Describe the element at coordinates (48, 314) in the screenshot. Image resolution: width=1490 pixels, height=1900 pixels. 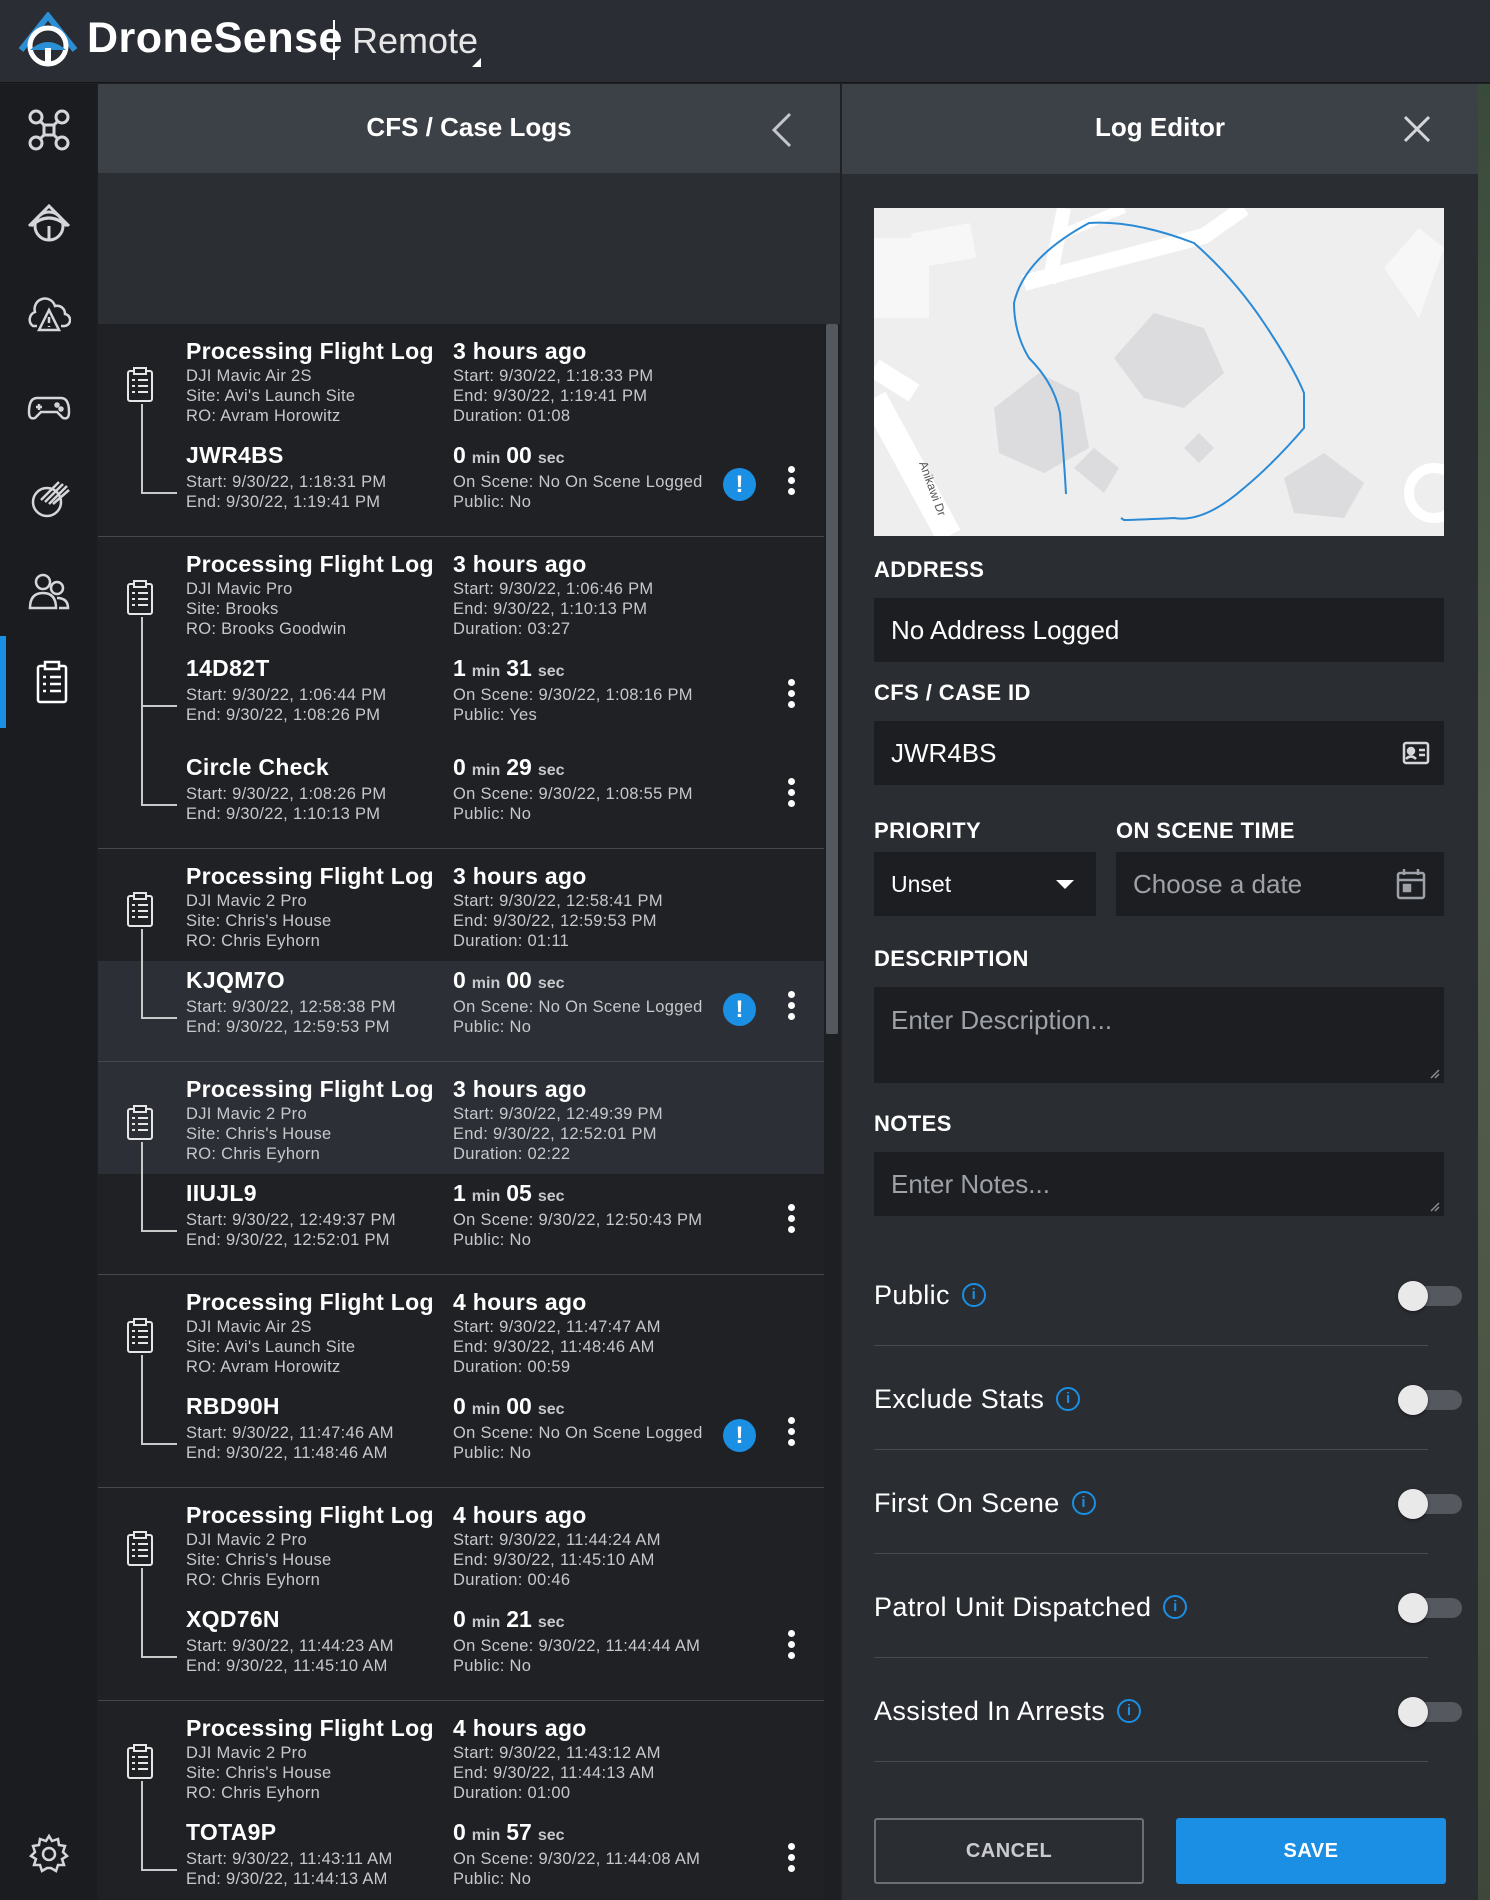
I see `nav-incidents` at that location.